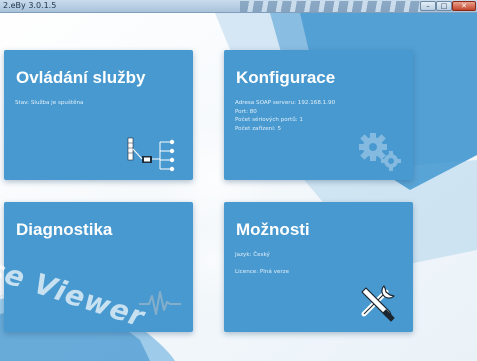 This screenshot has height=361, width=477. What do you see at coordinates (330, 6) in the screenshot?
I see `titlebar-decoration` at bounding box center [330, 6].